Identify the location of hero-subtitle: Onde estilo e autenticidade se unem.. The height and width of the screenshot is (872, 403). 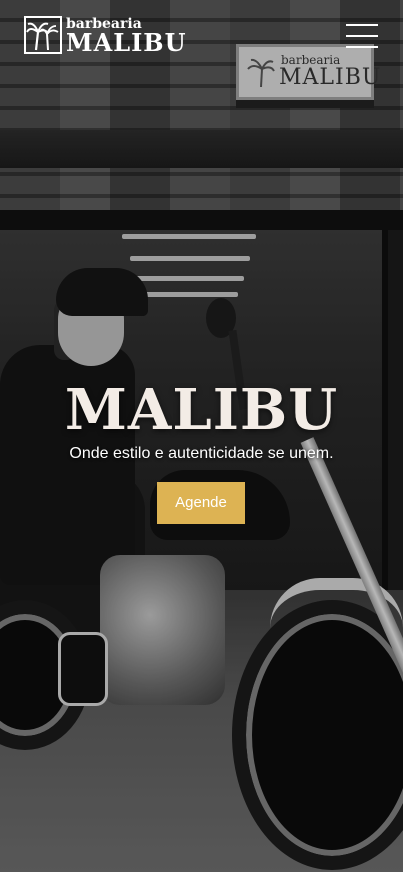
(201, 453).